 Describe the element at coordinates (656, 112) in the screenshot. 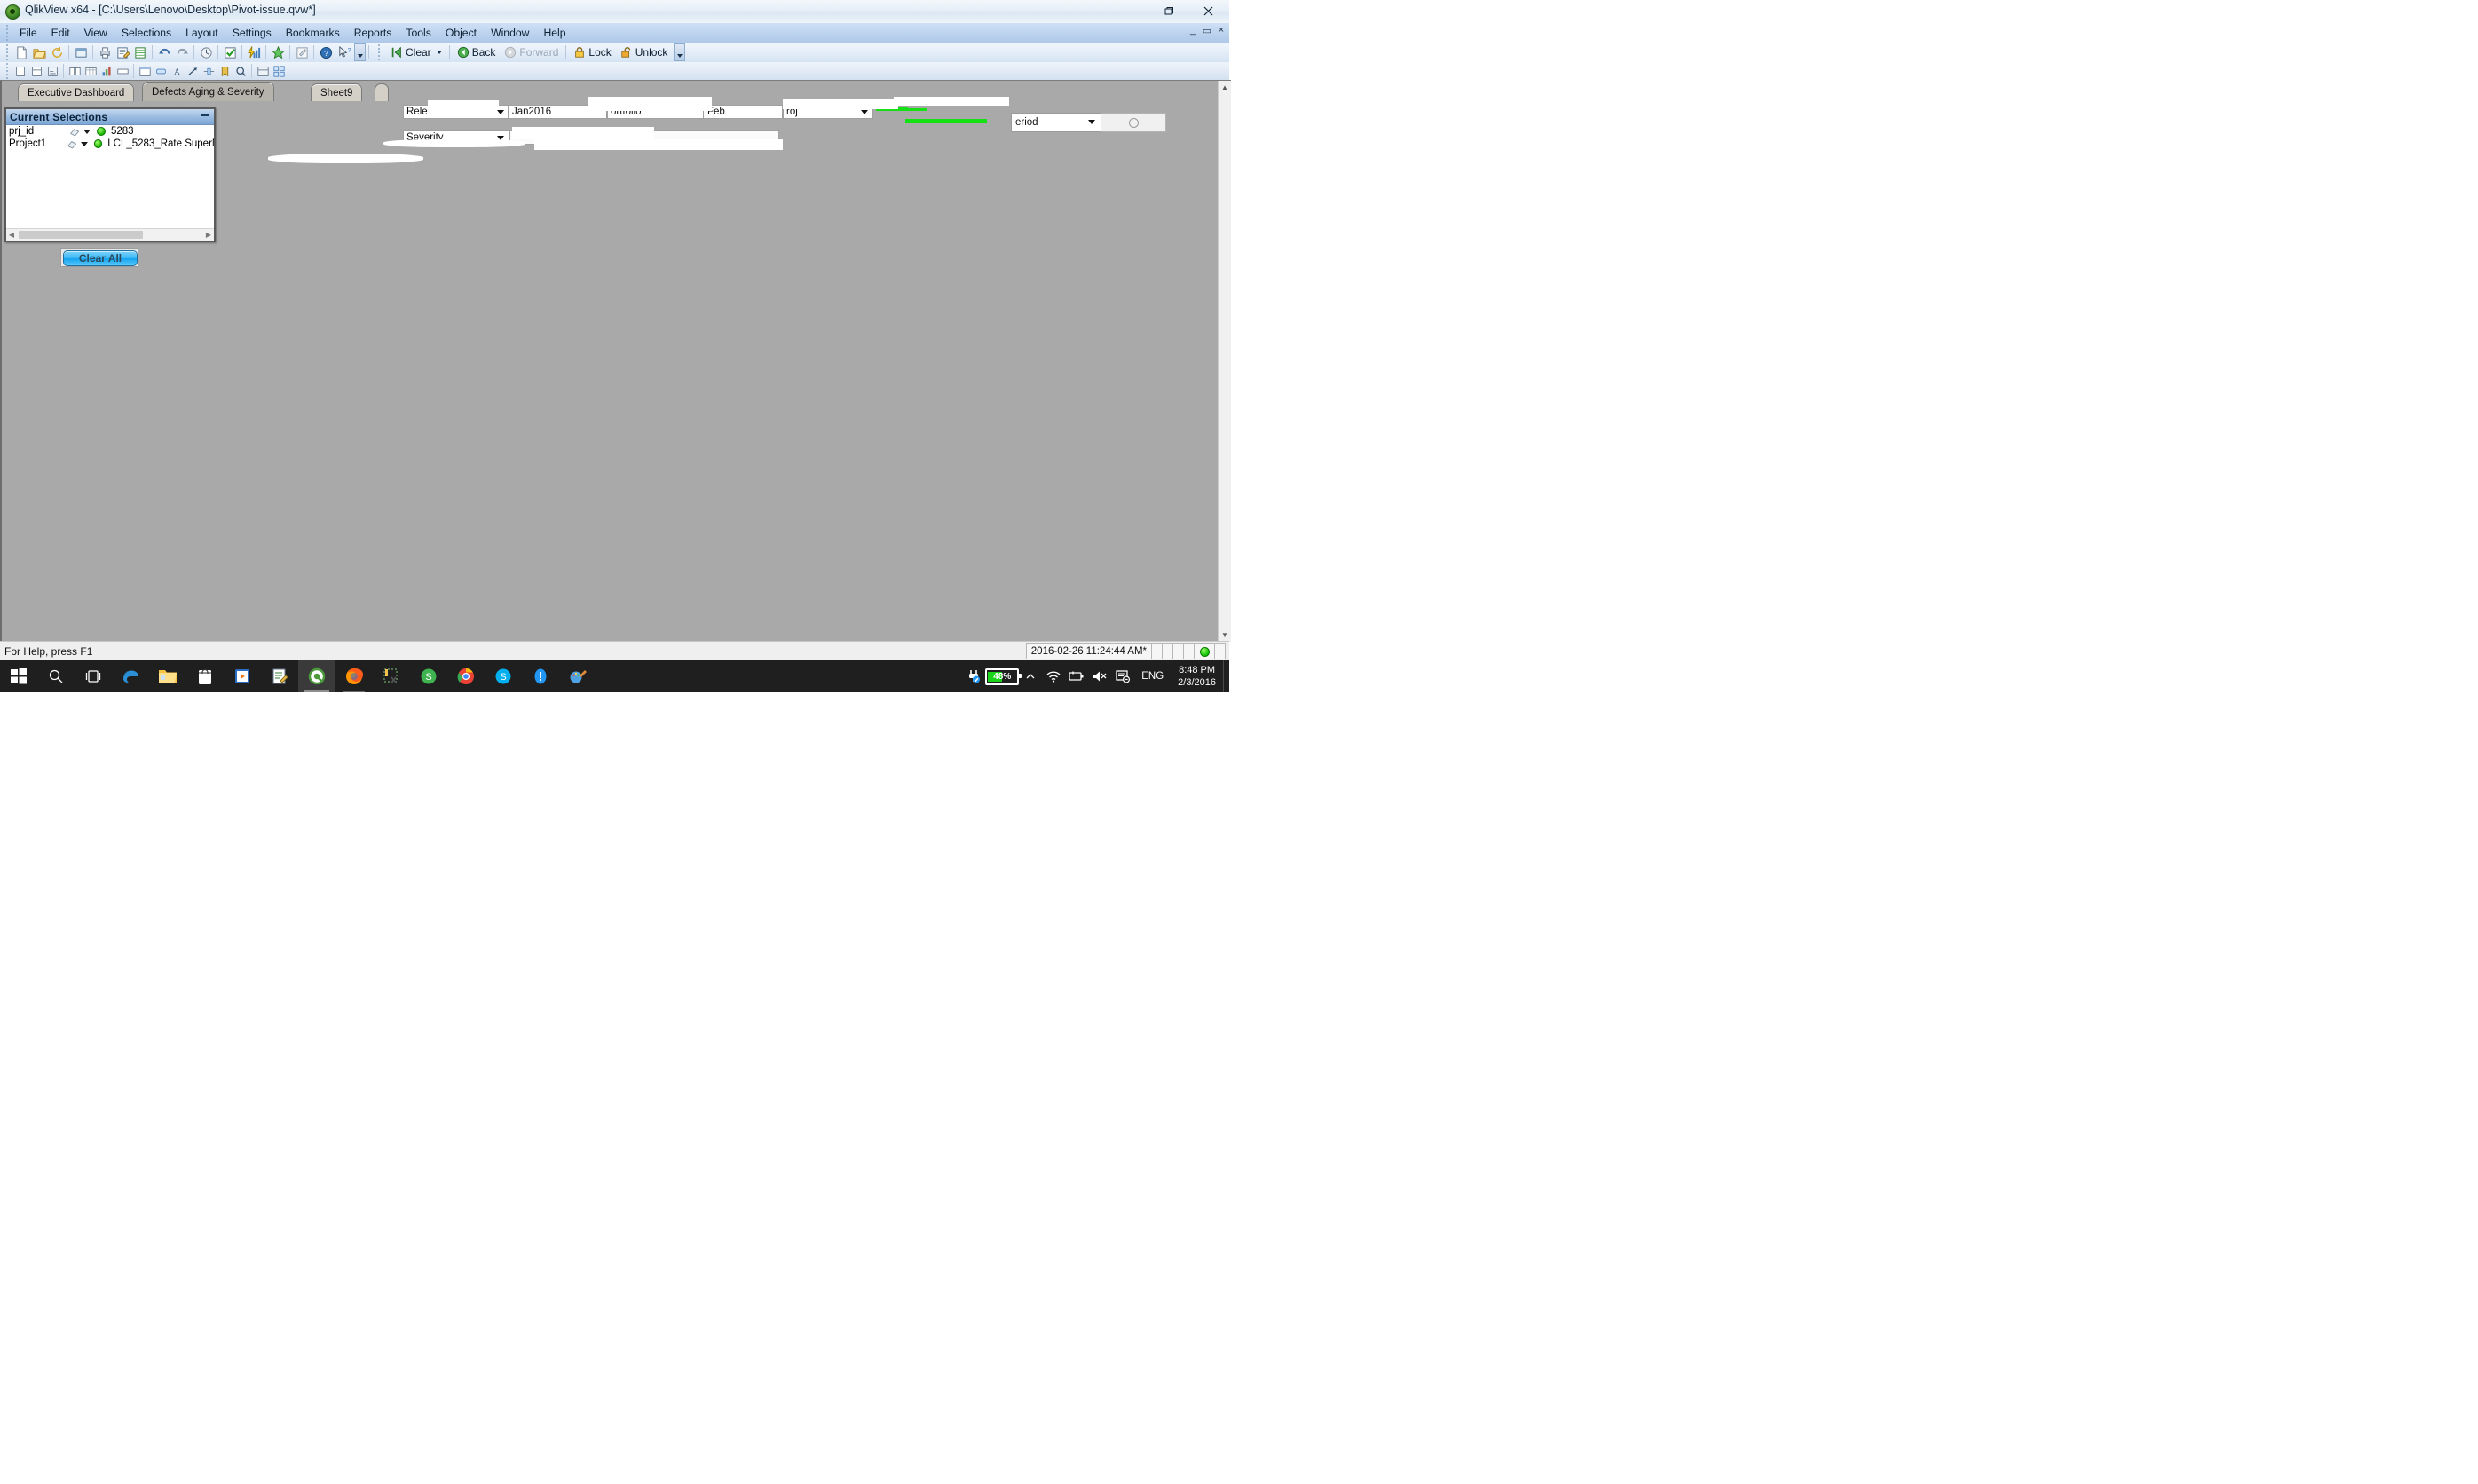

I see `portfolio-filter: ortfolio` at that location.